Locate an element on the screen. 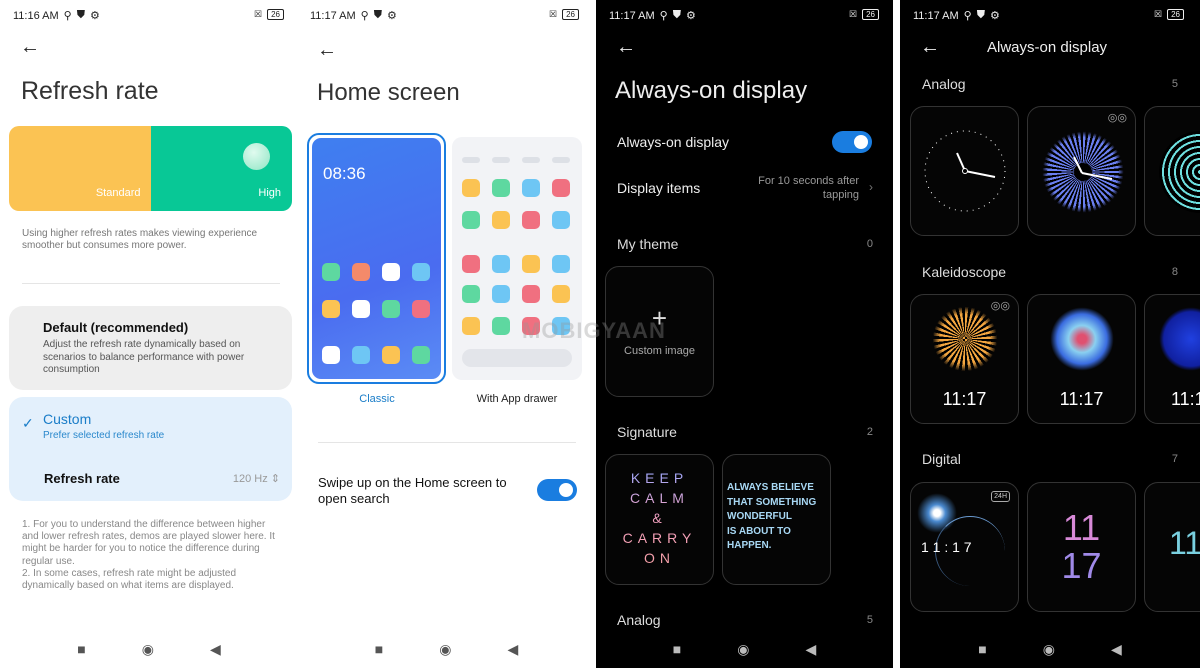 This screenshot has width=1200, height=668. digital-time: 11: is located at coordinates (1184, 543).